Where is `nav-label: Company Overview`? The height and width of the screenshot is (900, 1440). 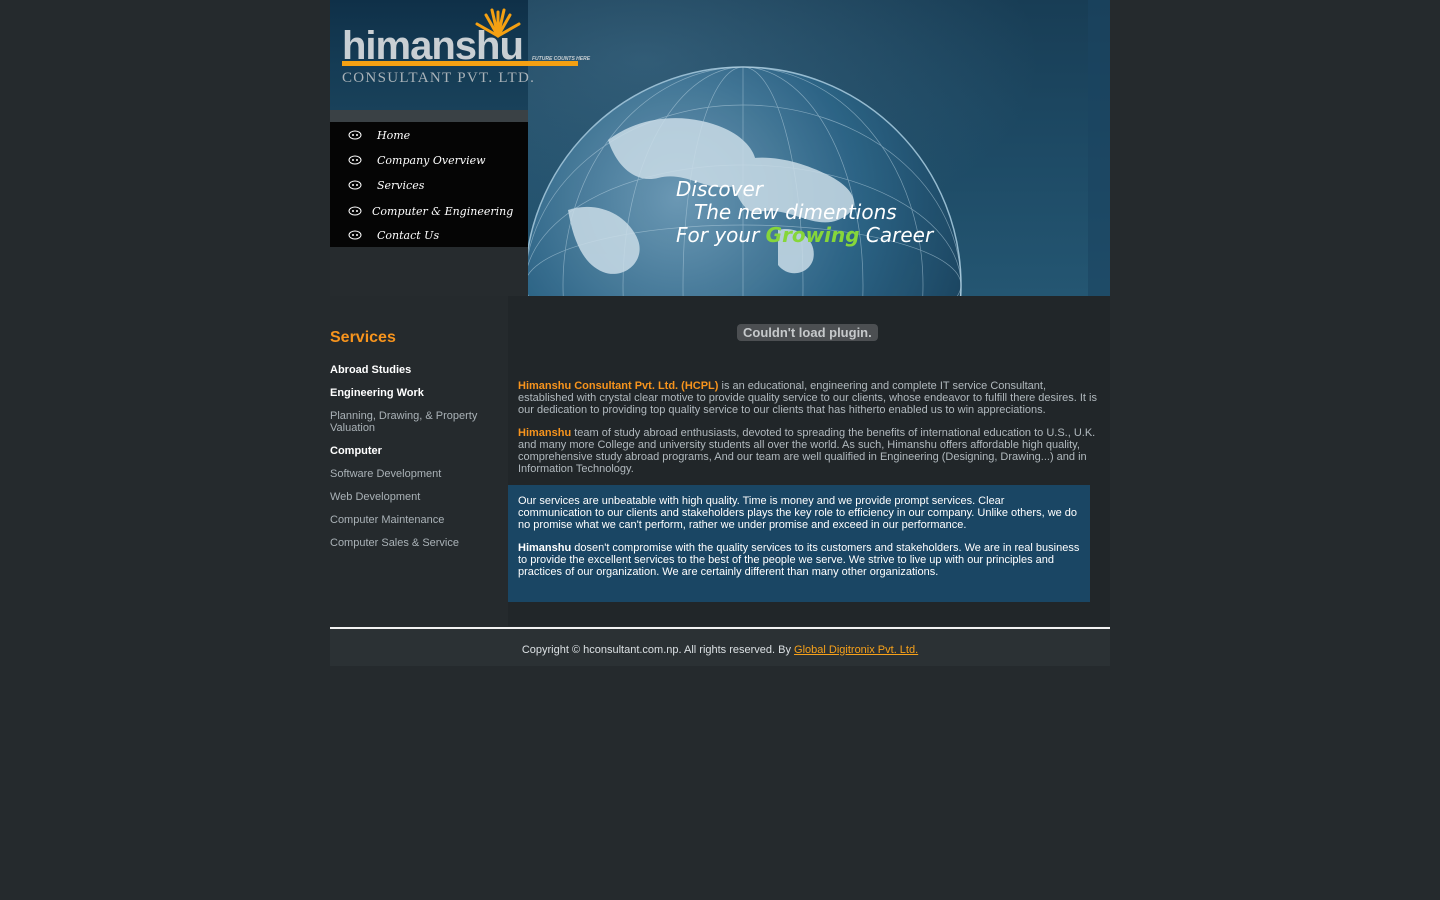
nav-label: Company Overview is located at coordinates (431, 160).